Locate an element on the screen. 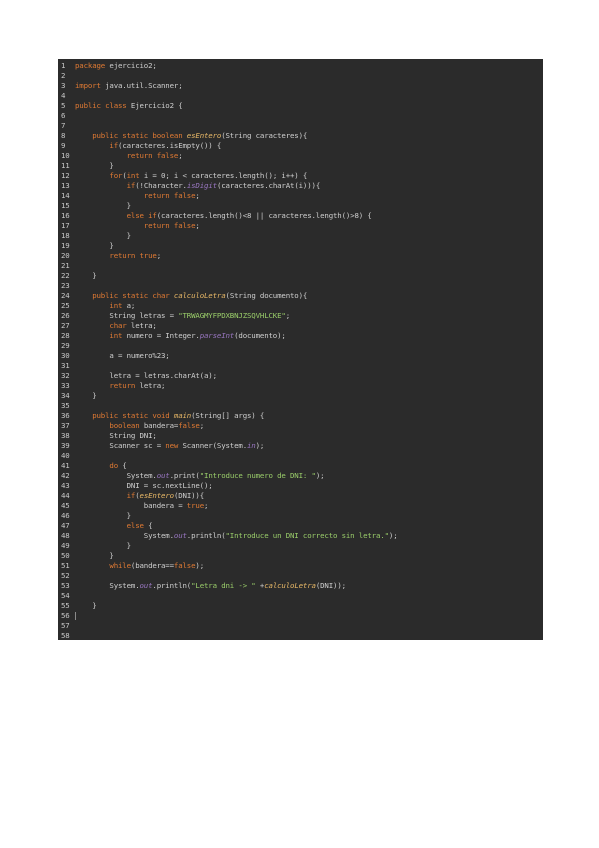 This screenshot has height=848, width=599. code-token: (bandera== is located at coordinates (152, 565).